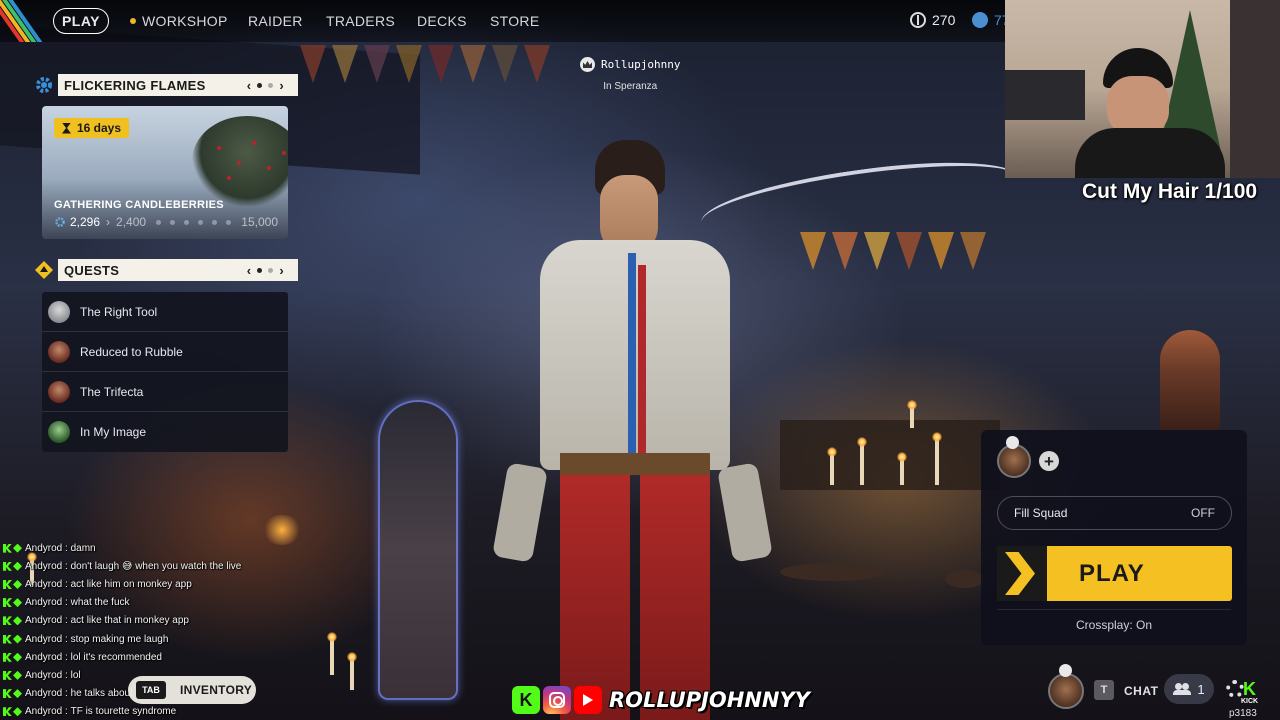 This screenshot has width=1280, height=720. I want to click on divider, so click(1114, 609).